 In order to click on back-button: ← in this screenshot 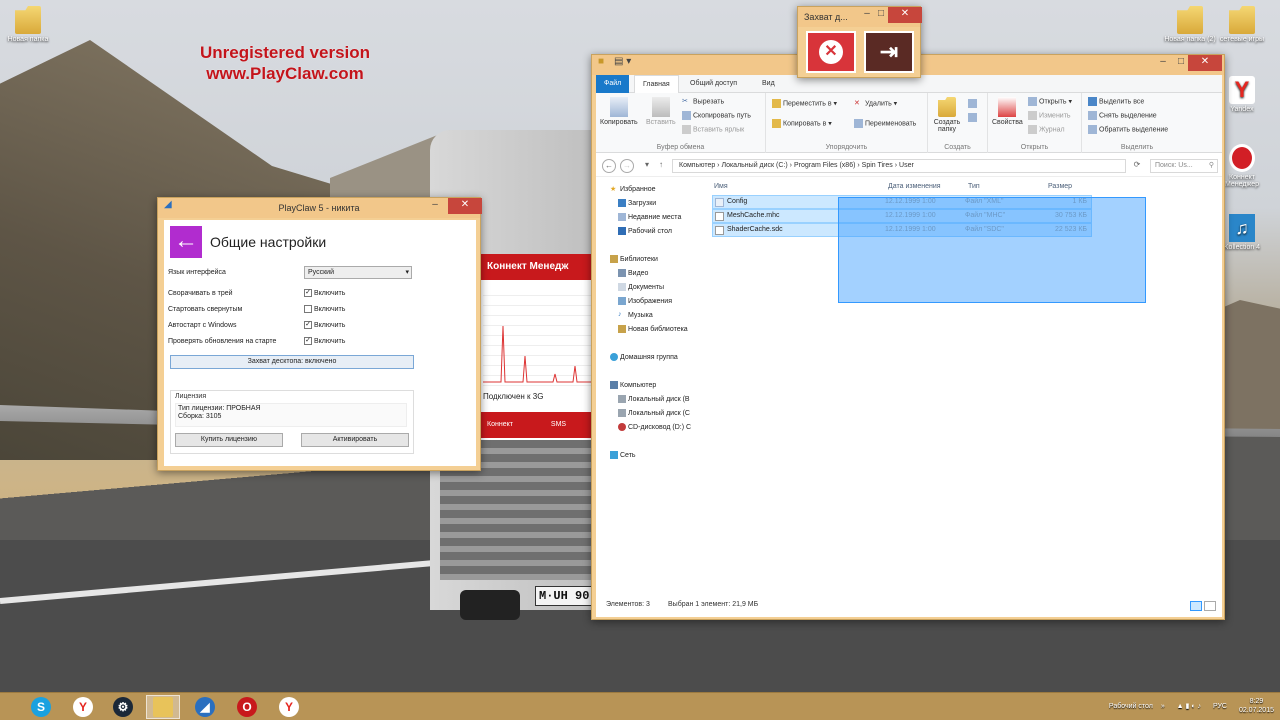, I will do `click(609, 166)`.